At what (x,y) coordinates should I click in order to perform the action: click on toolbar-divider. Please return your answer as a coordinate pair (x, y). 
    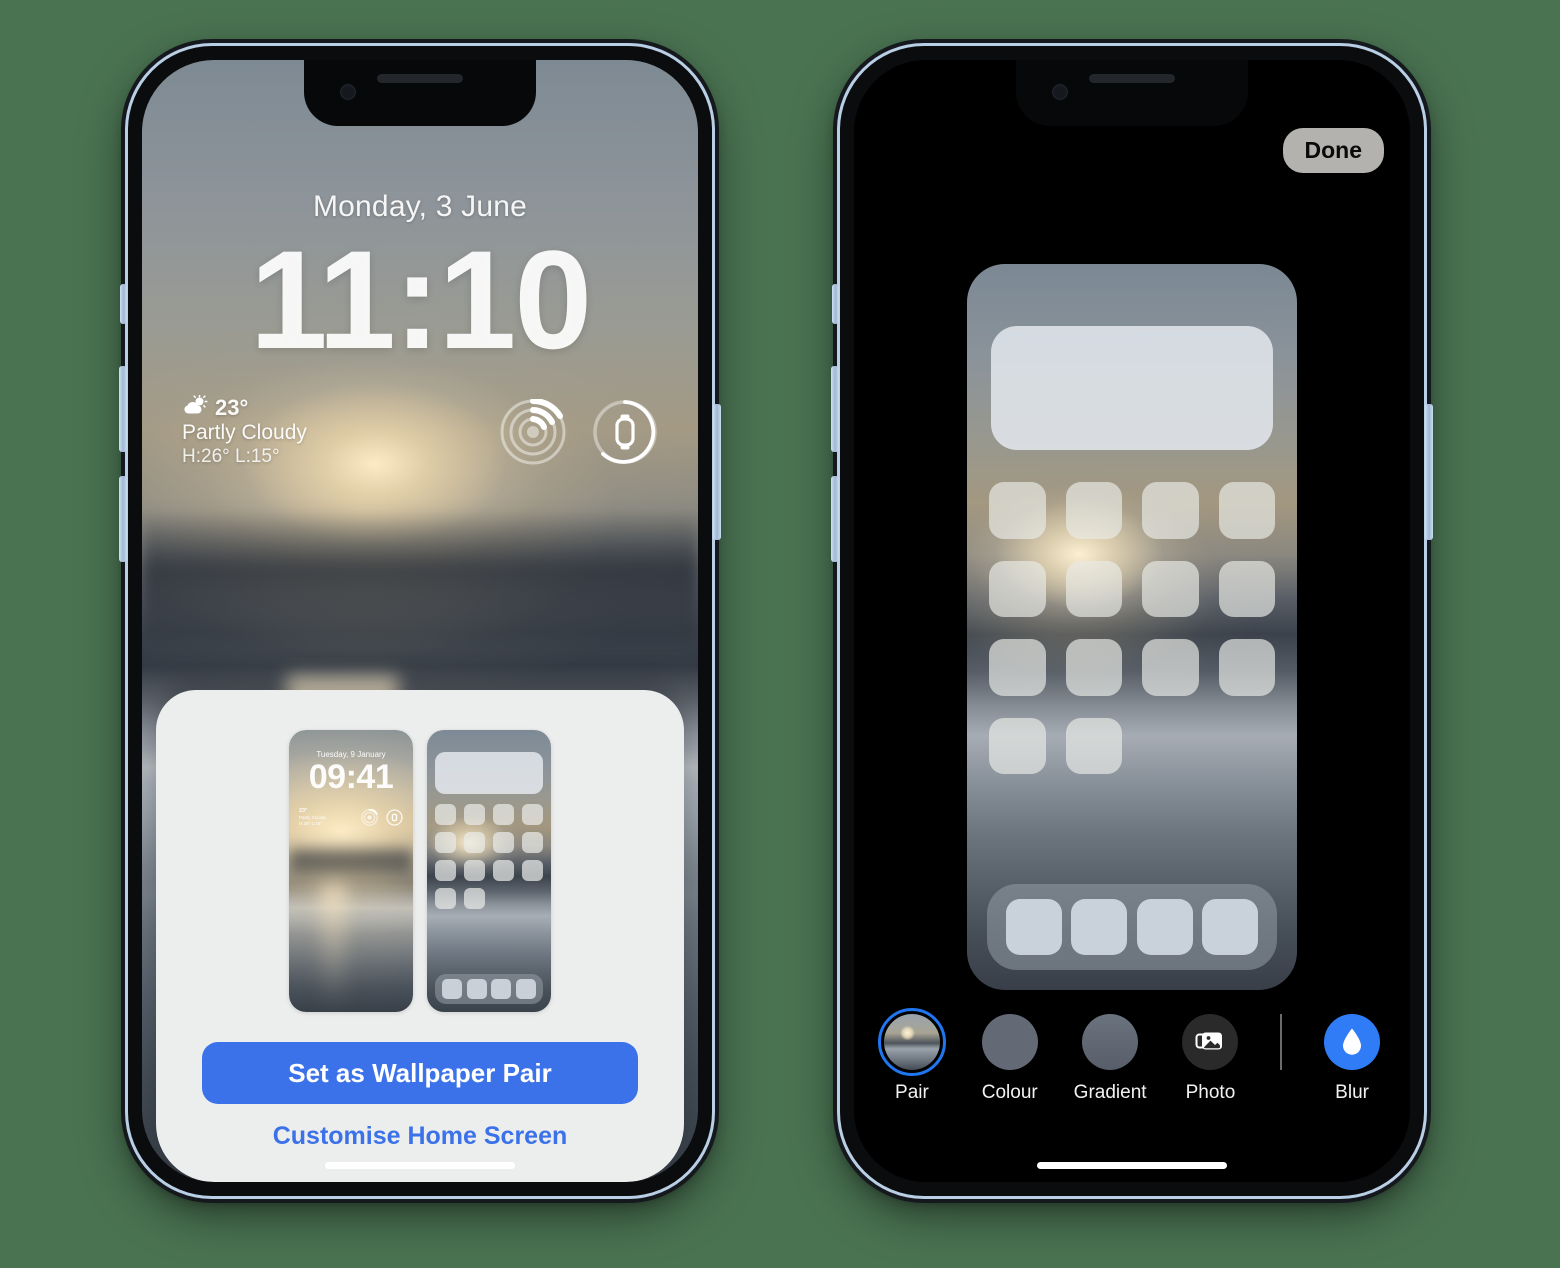
    Looking at the image, I should click on (1281, 1042).